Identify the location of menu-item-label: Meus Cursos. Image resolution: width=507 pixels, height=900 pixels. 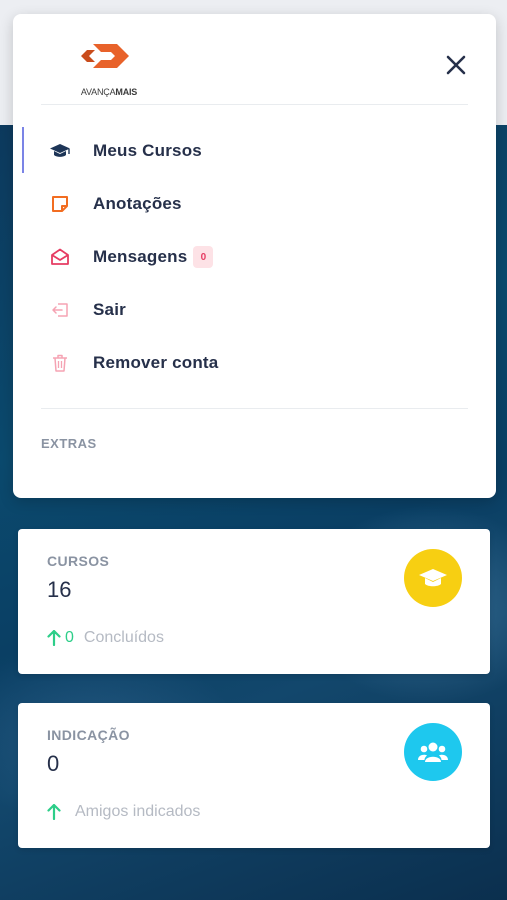
(147, 150).